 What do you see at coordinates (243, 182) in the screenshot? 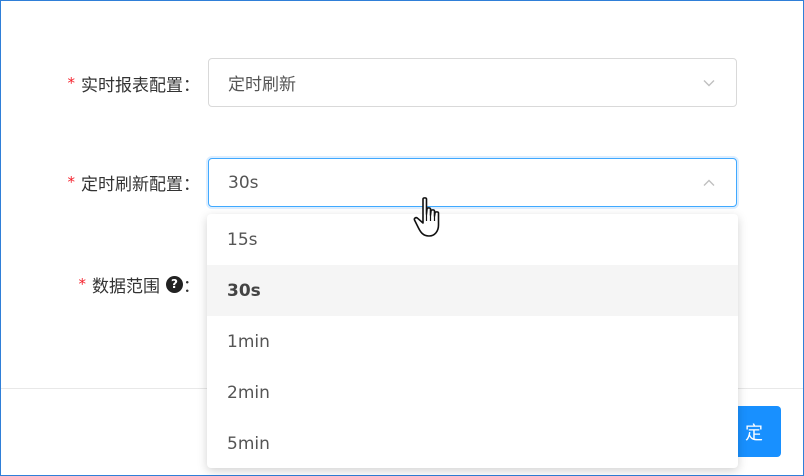
I see `refresh-interval-value: 30s` at bounding box center [243, 182].